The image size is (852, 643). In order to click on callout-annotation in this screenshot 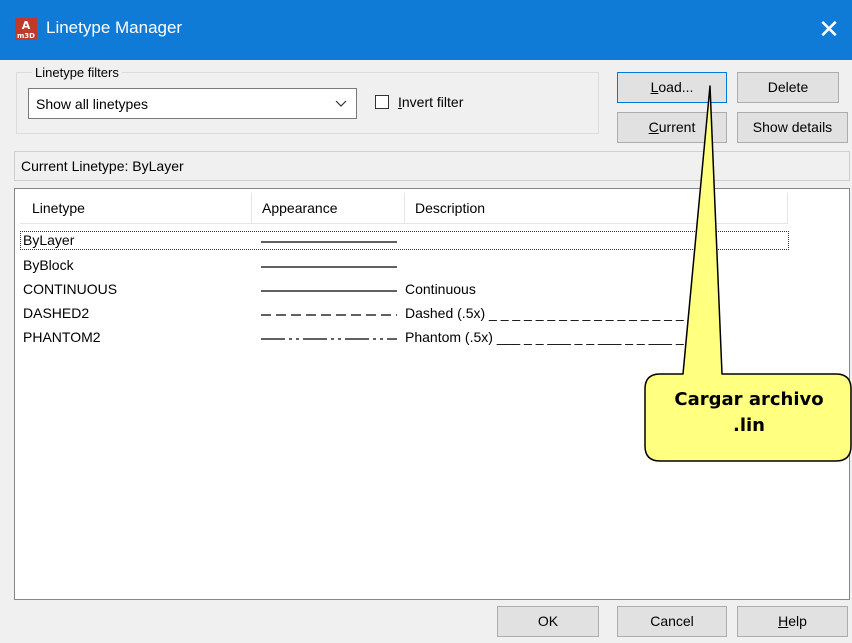, I will do `click(748, 273)`.